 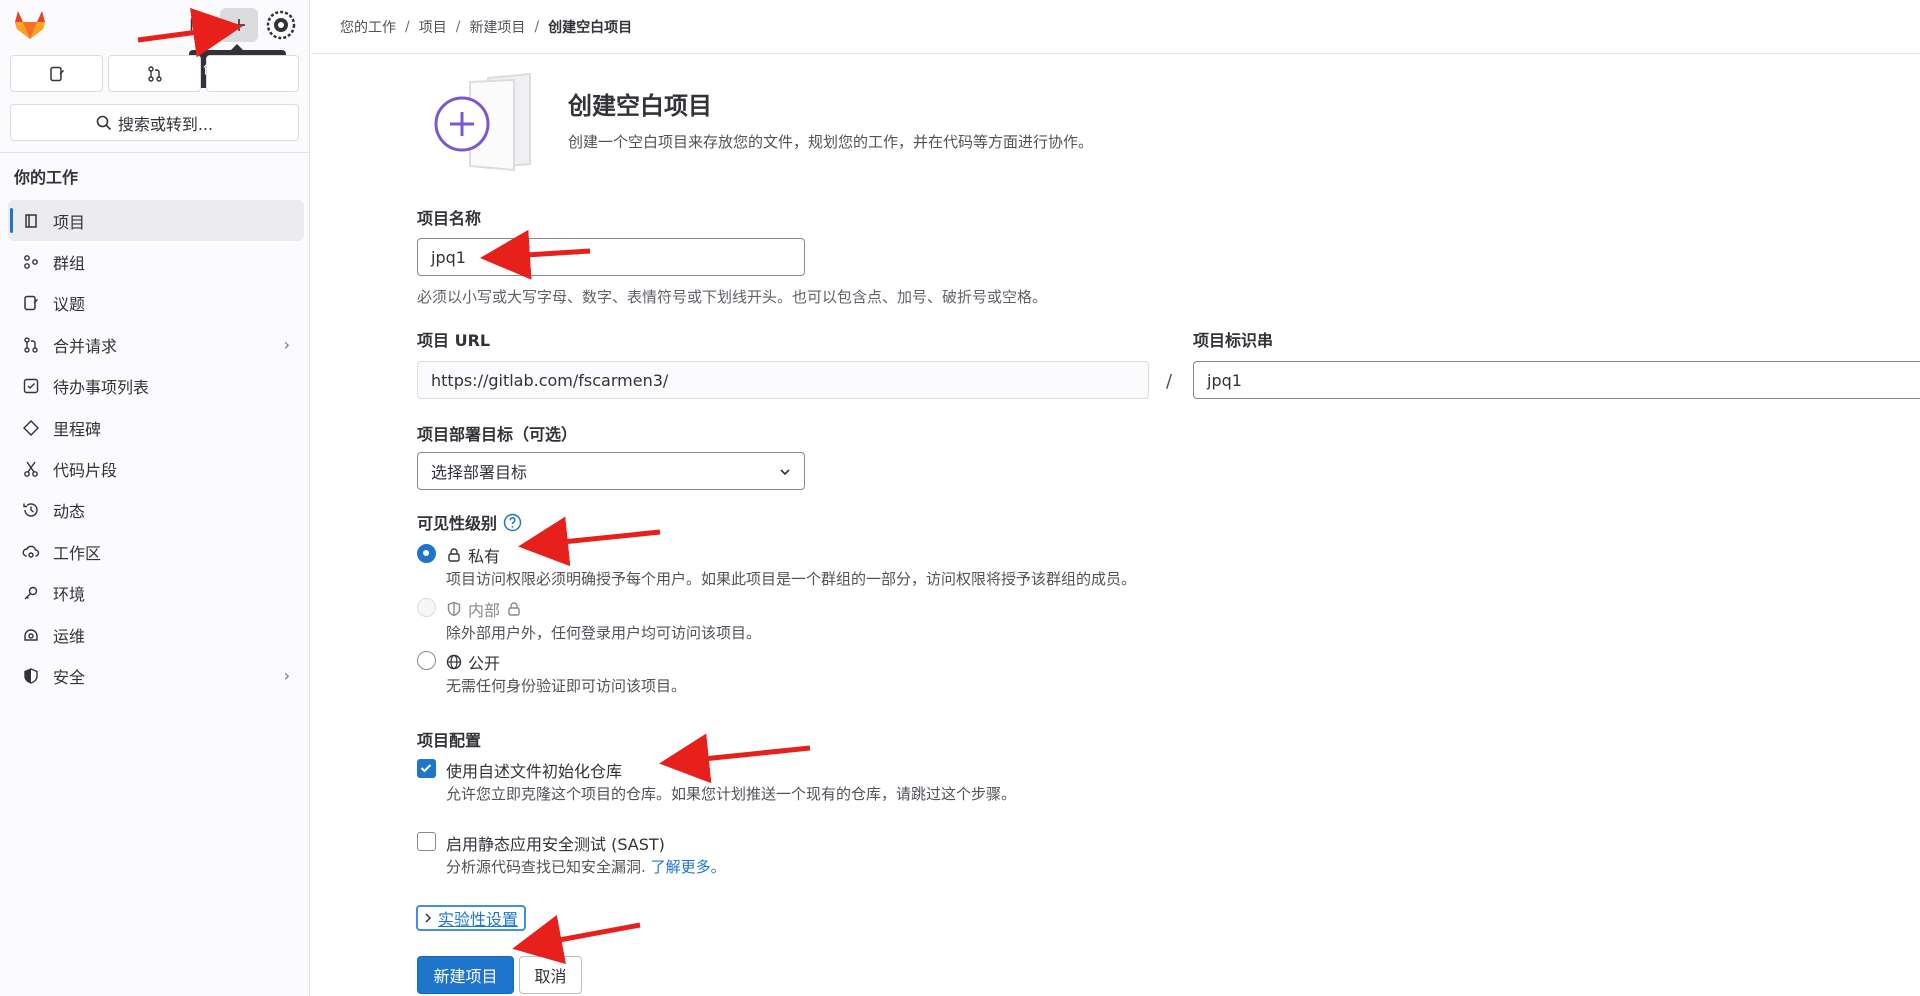 What do you see at coordinates (281, 25) in the screenshot?
I see `user-avatar` at bounding box center [281, 25].